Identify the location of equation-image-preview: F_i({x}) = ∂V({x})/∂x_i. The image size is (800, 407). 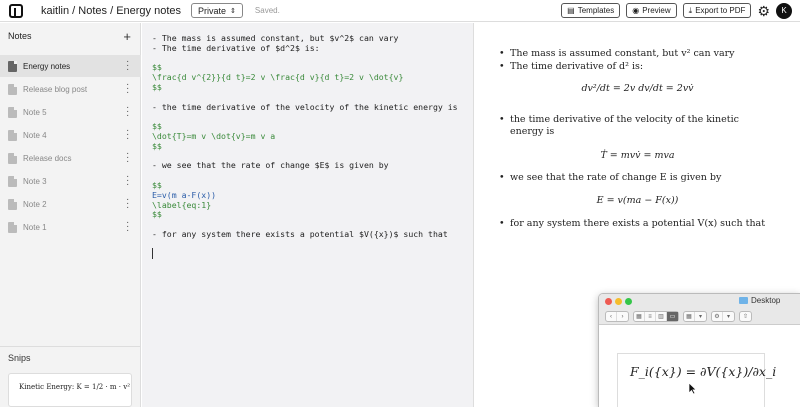
(696, 380).